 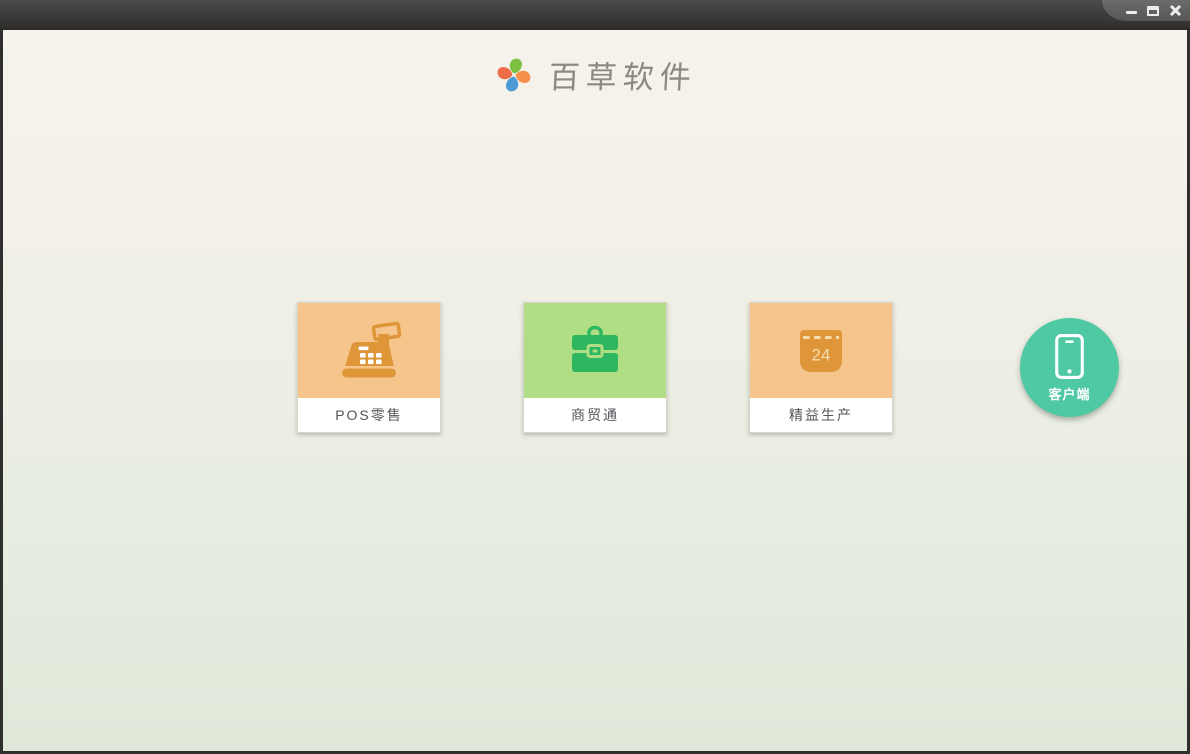 What do you see at coordinates (1069, 394) in the screenshot?
I see `client-button-label: 客户端` at bounding box center [1069, 394].